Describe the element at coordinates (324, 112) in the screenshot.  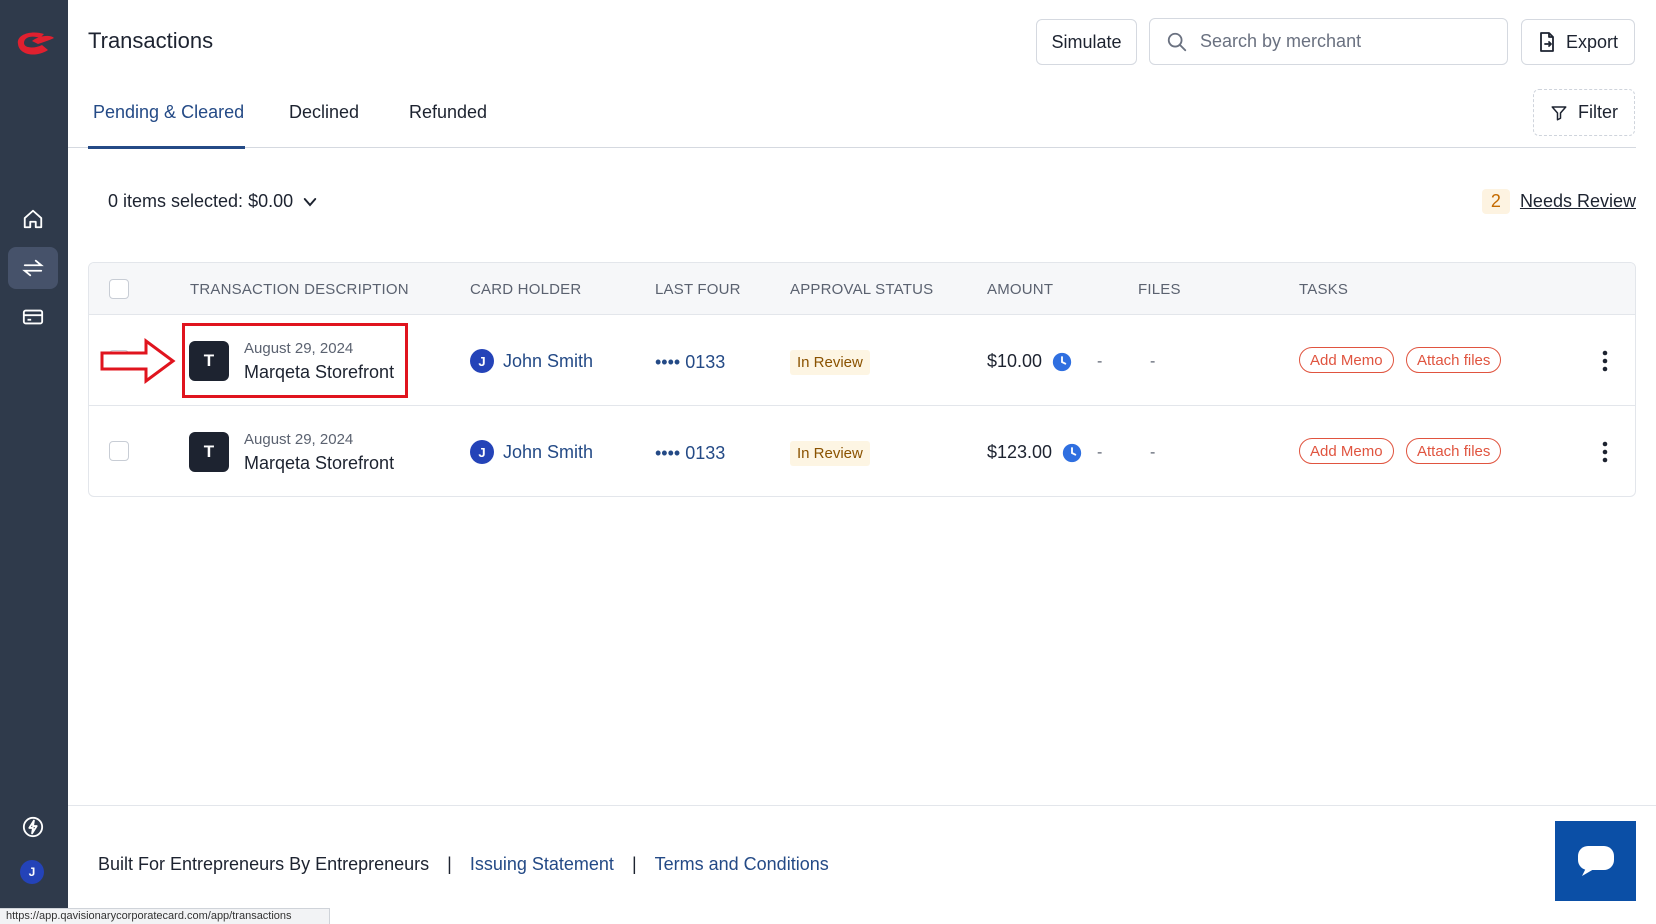
I see `tab-declined: Declined` at that location.